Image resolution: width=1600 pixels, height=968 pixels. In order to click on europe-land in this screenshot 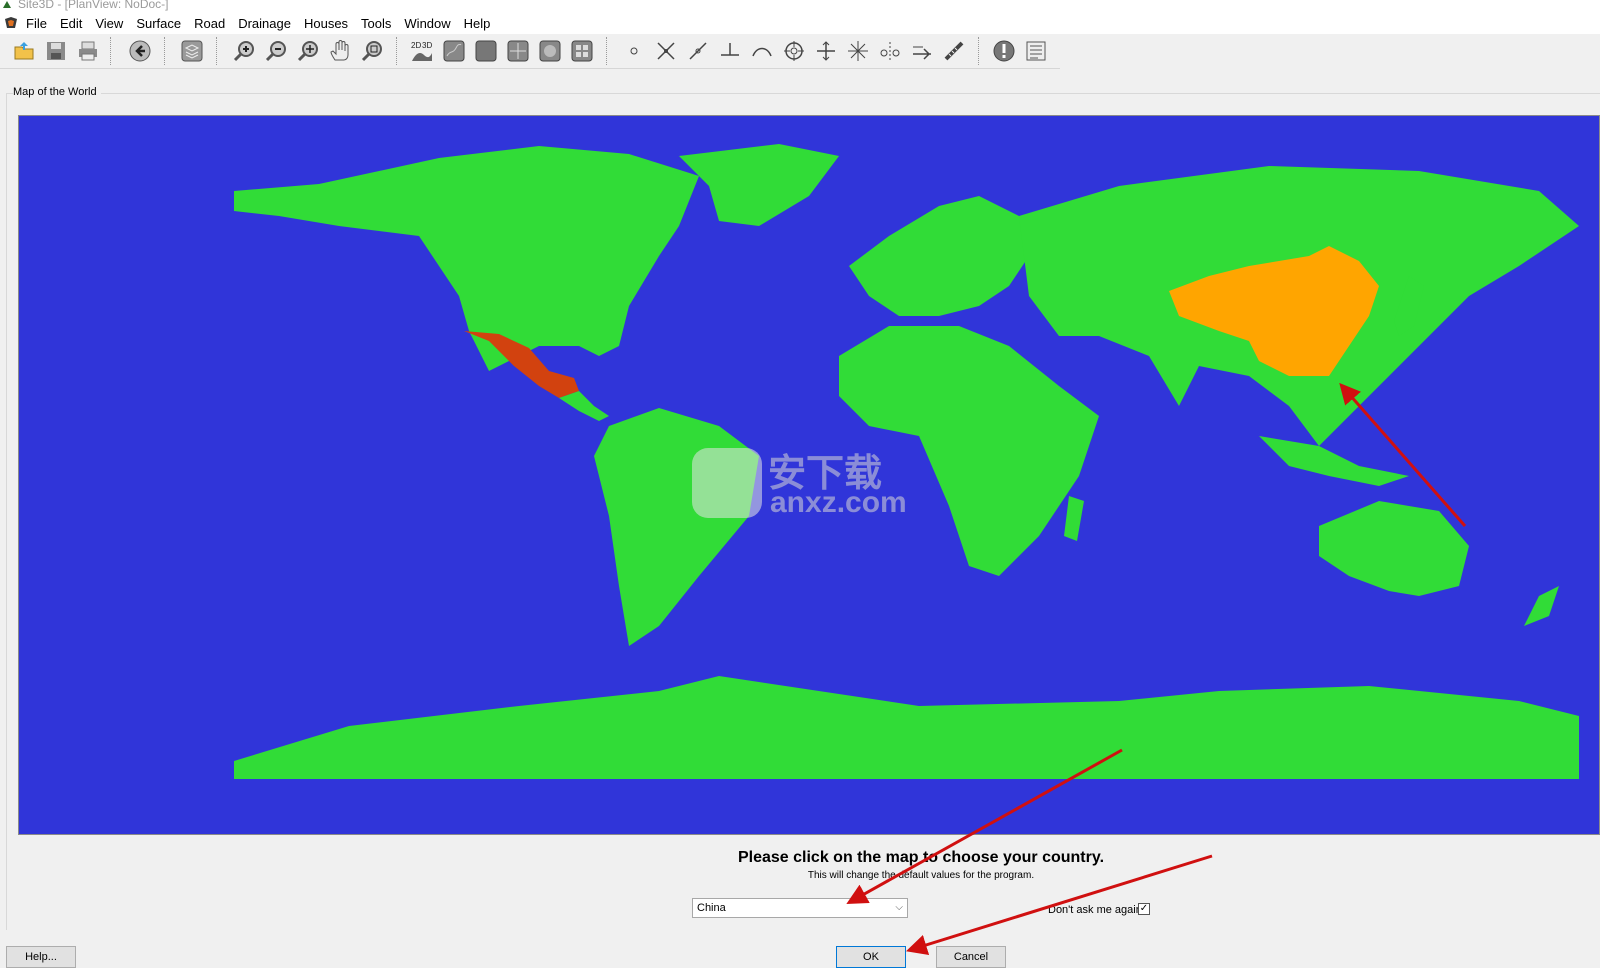, I will do `click(939, 256)`.